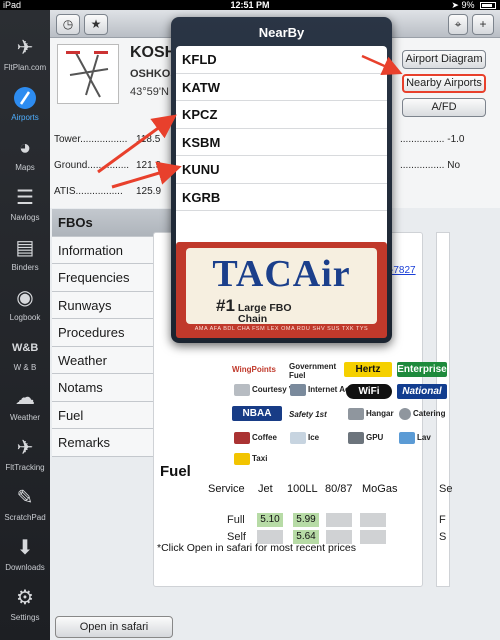  What do you see at coordinates (242, 438) in the screenshot?
I see `coffee-icon` at bounding box center [242, 438].